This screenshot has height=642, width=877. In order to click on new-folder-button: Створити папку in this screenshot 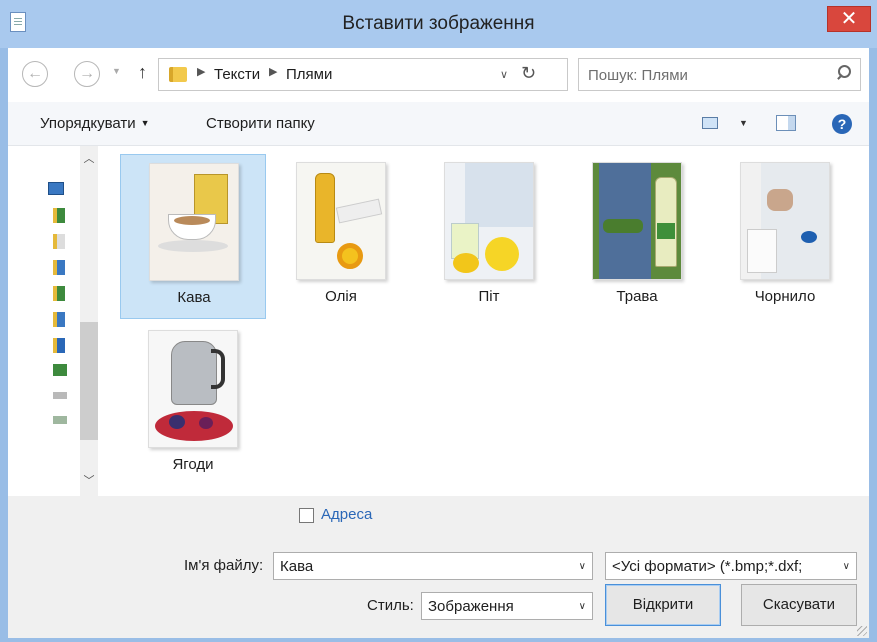, I will do `click(260, 123)`.